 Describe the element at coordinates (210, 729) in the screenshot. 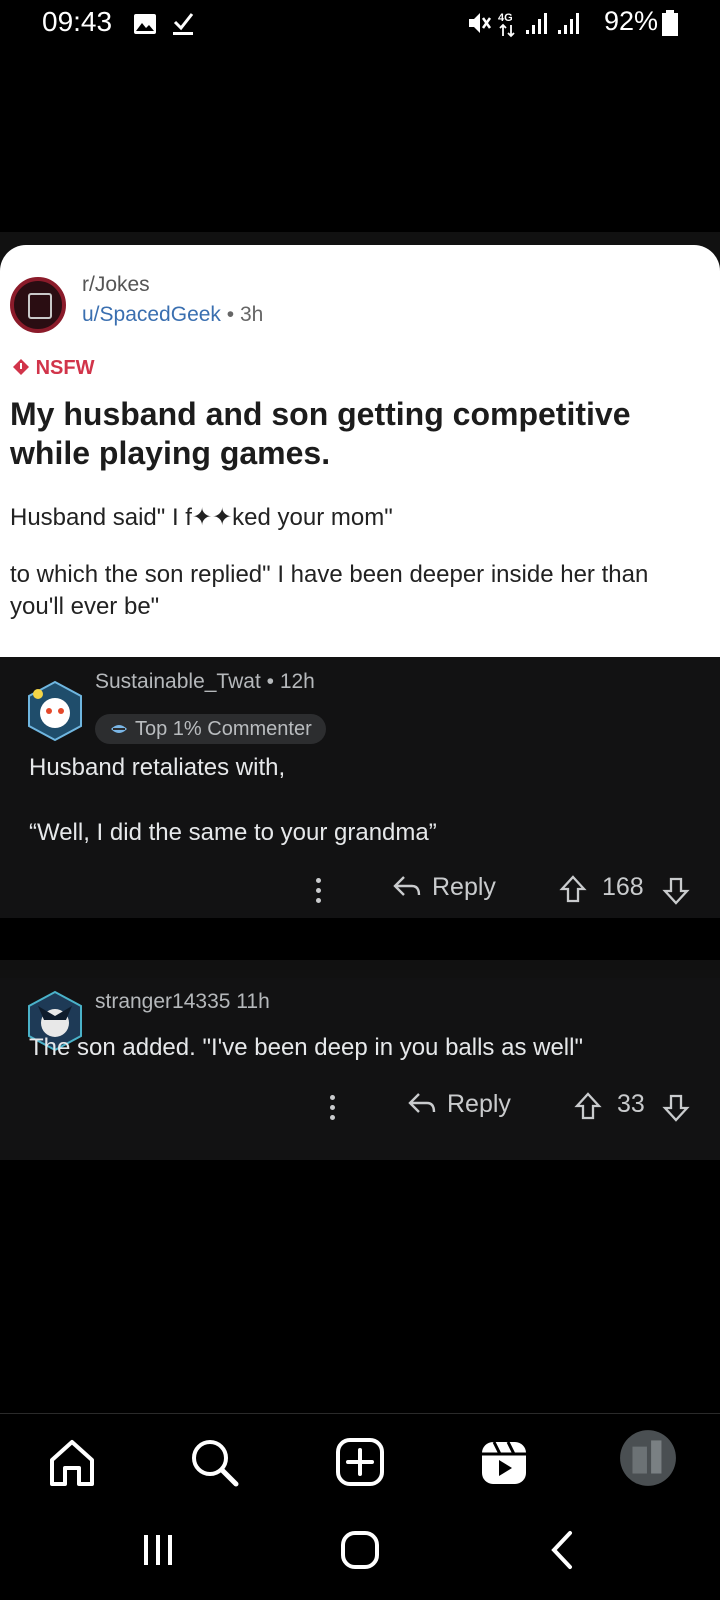

I see `commenter-badge: Top 1% Commenter` at that location.